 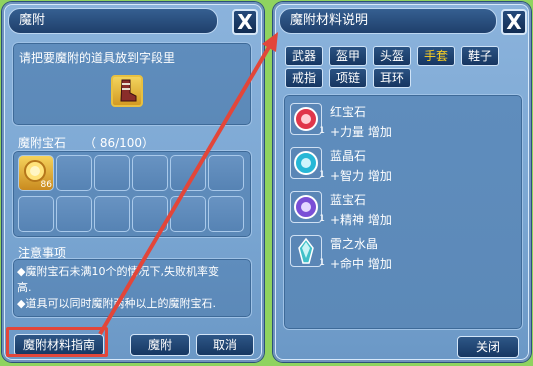 What do you see at coordinates (57, 342) in the screenshot?
I see `guide-highlight` at bounding box center [57, 342].